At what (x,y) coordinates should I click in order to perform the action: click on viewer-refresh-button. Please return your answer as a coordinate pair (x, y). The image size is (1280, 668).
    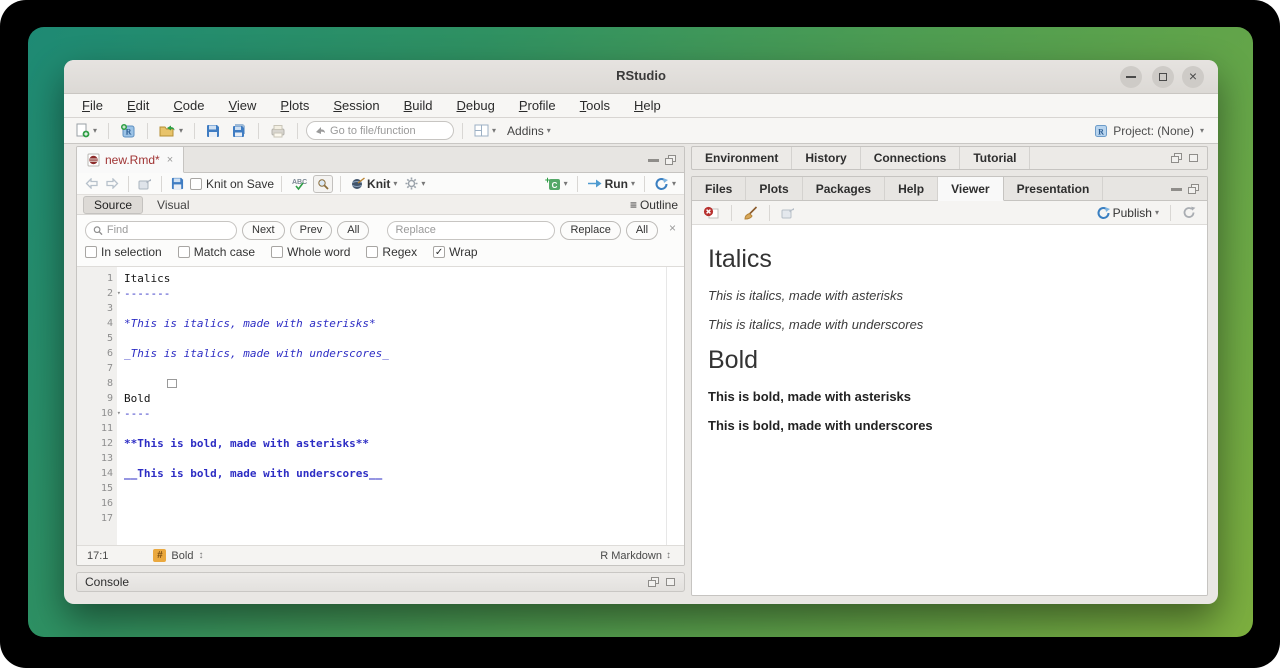
    Looking at the image, I should click on (1189, 212).